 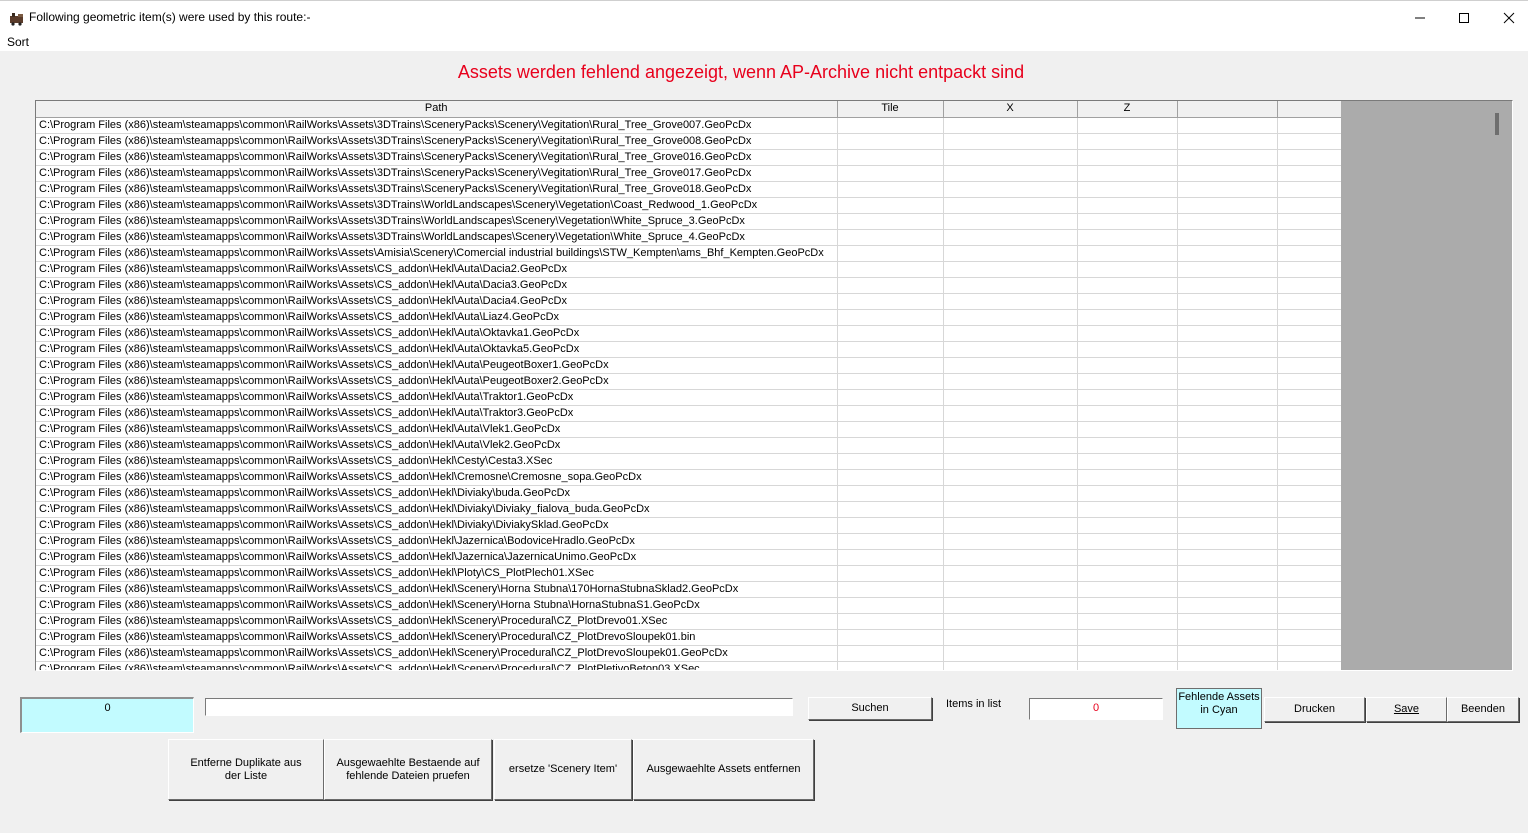 What do you see at coordinates (499, 707) in the screenshot?
I see `search-input` at bounding box center [499, 707].